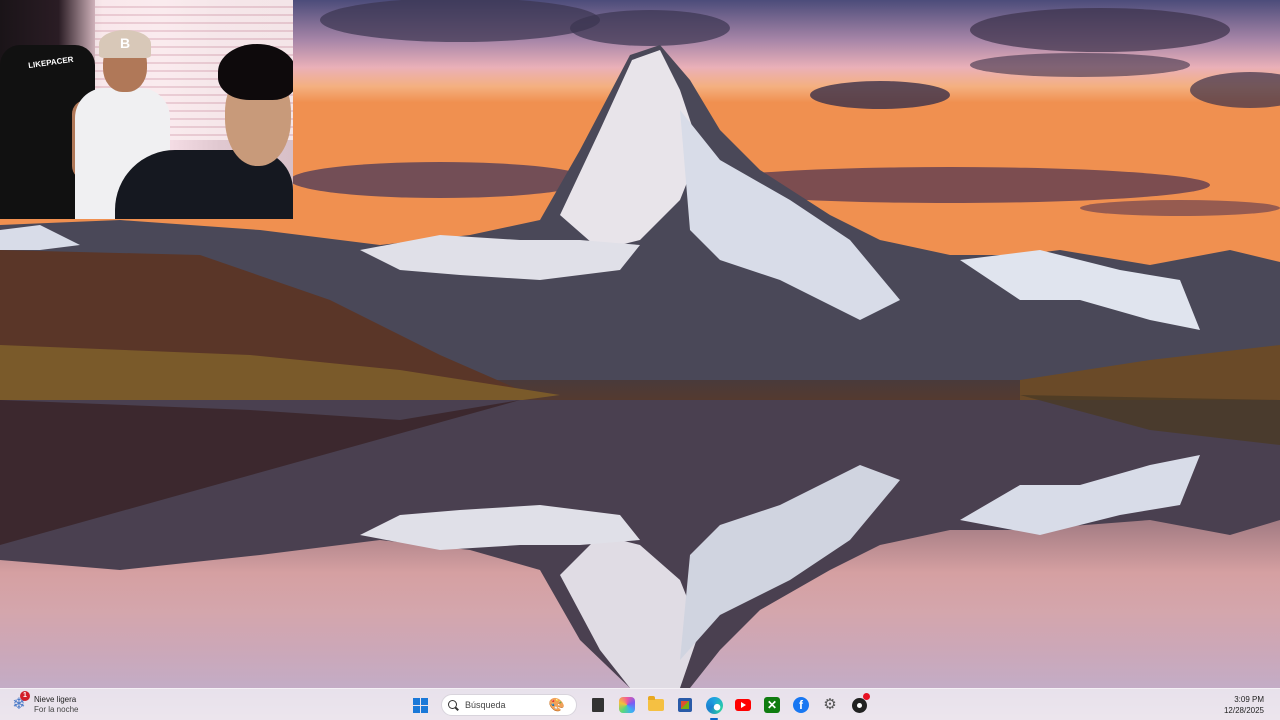  Describe the element at coordinates (557, 704) in the screenshot. I see `search-highlight-icon: 🎨` at that location.